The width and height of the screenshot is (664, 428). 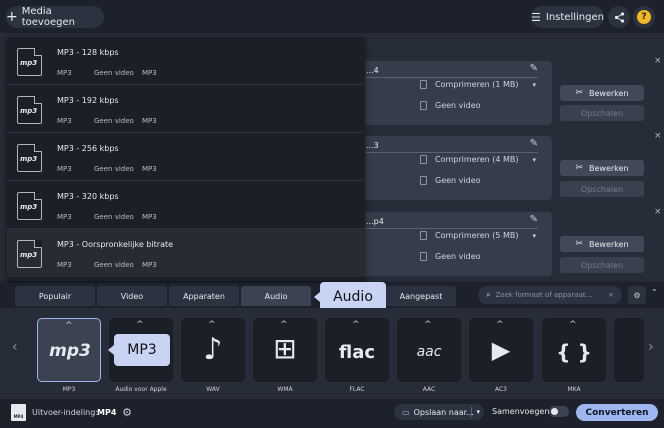 What do you see at coordinates (64, 73) in the screenshot?
I see `preset-audio-codec: MP3` at bounding box center [64, 73].